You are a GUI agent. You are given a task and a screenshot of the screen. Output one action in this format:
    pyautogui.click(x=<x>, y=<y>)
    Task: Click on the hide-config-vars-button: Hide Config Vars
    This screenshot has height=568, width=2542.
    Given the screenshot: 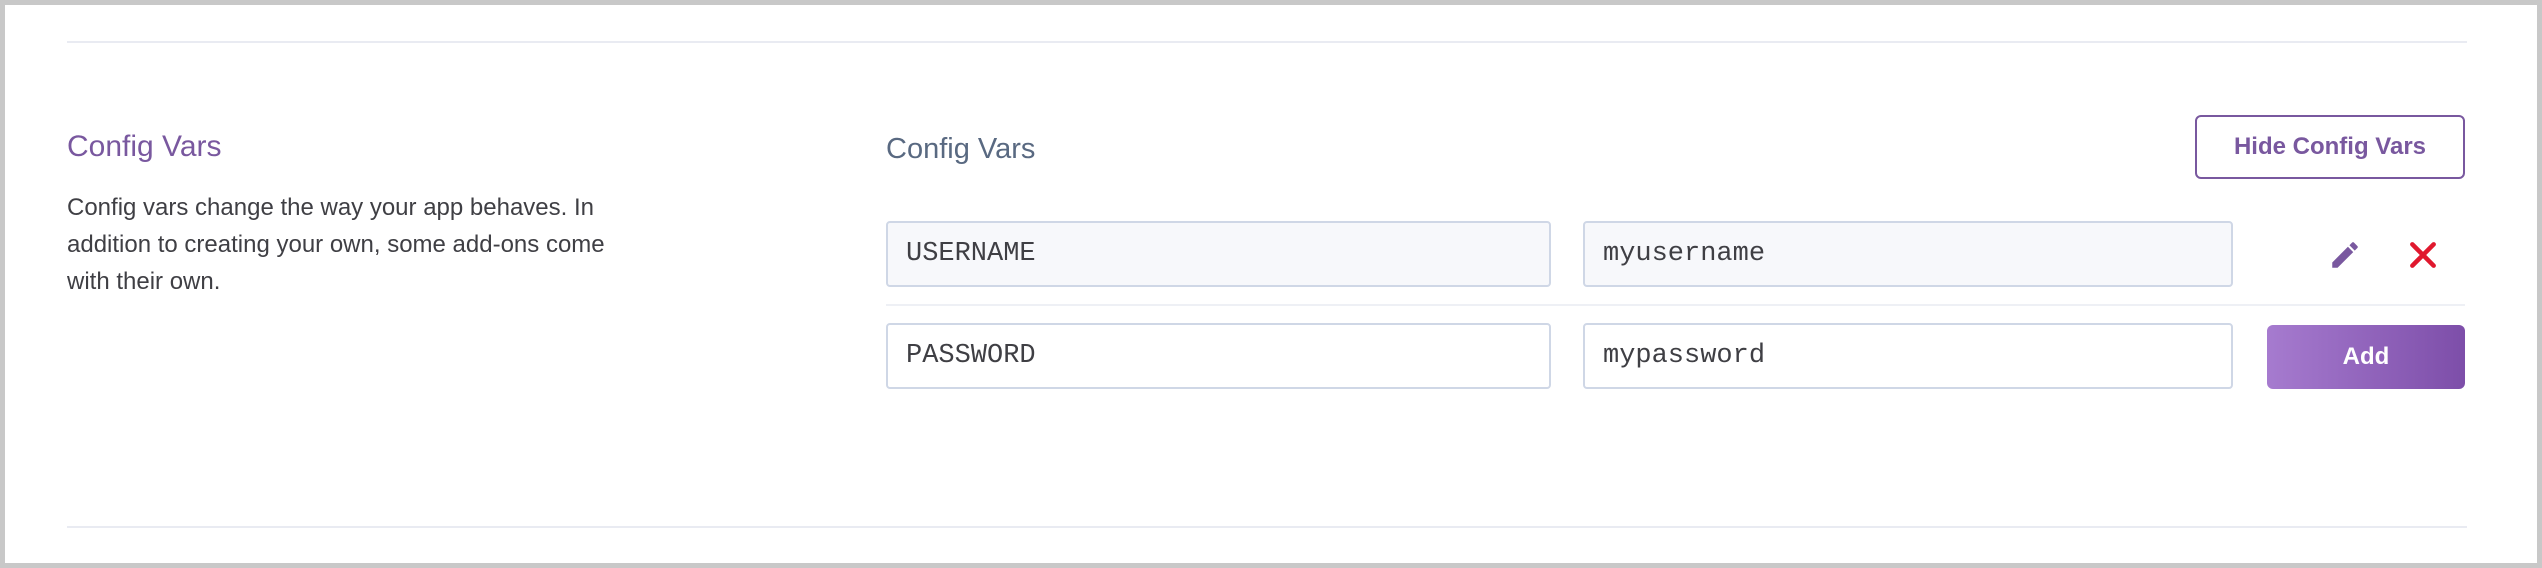 What is the action you would take?
    pyautogui.click(x=2330, y=147)
    